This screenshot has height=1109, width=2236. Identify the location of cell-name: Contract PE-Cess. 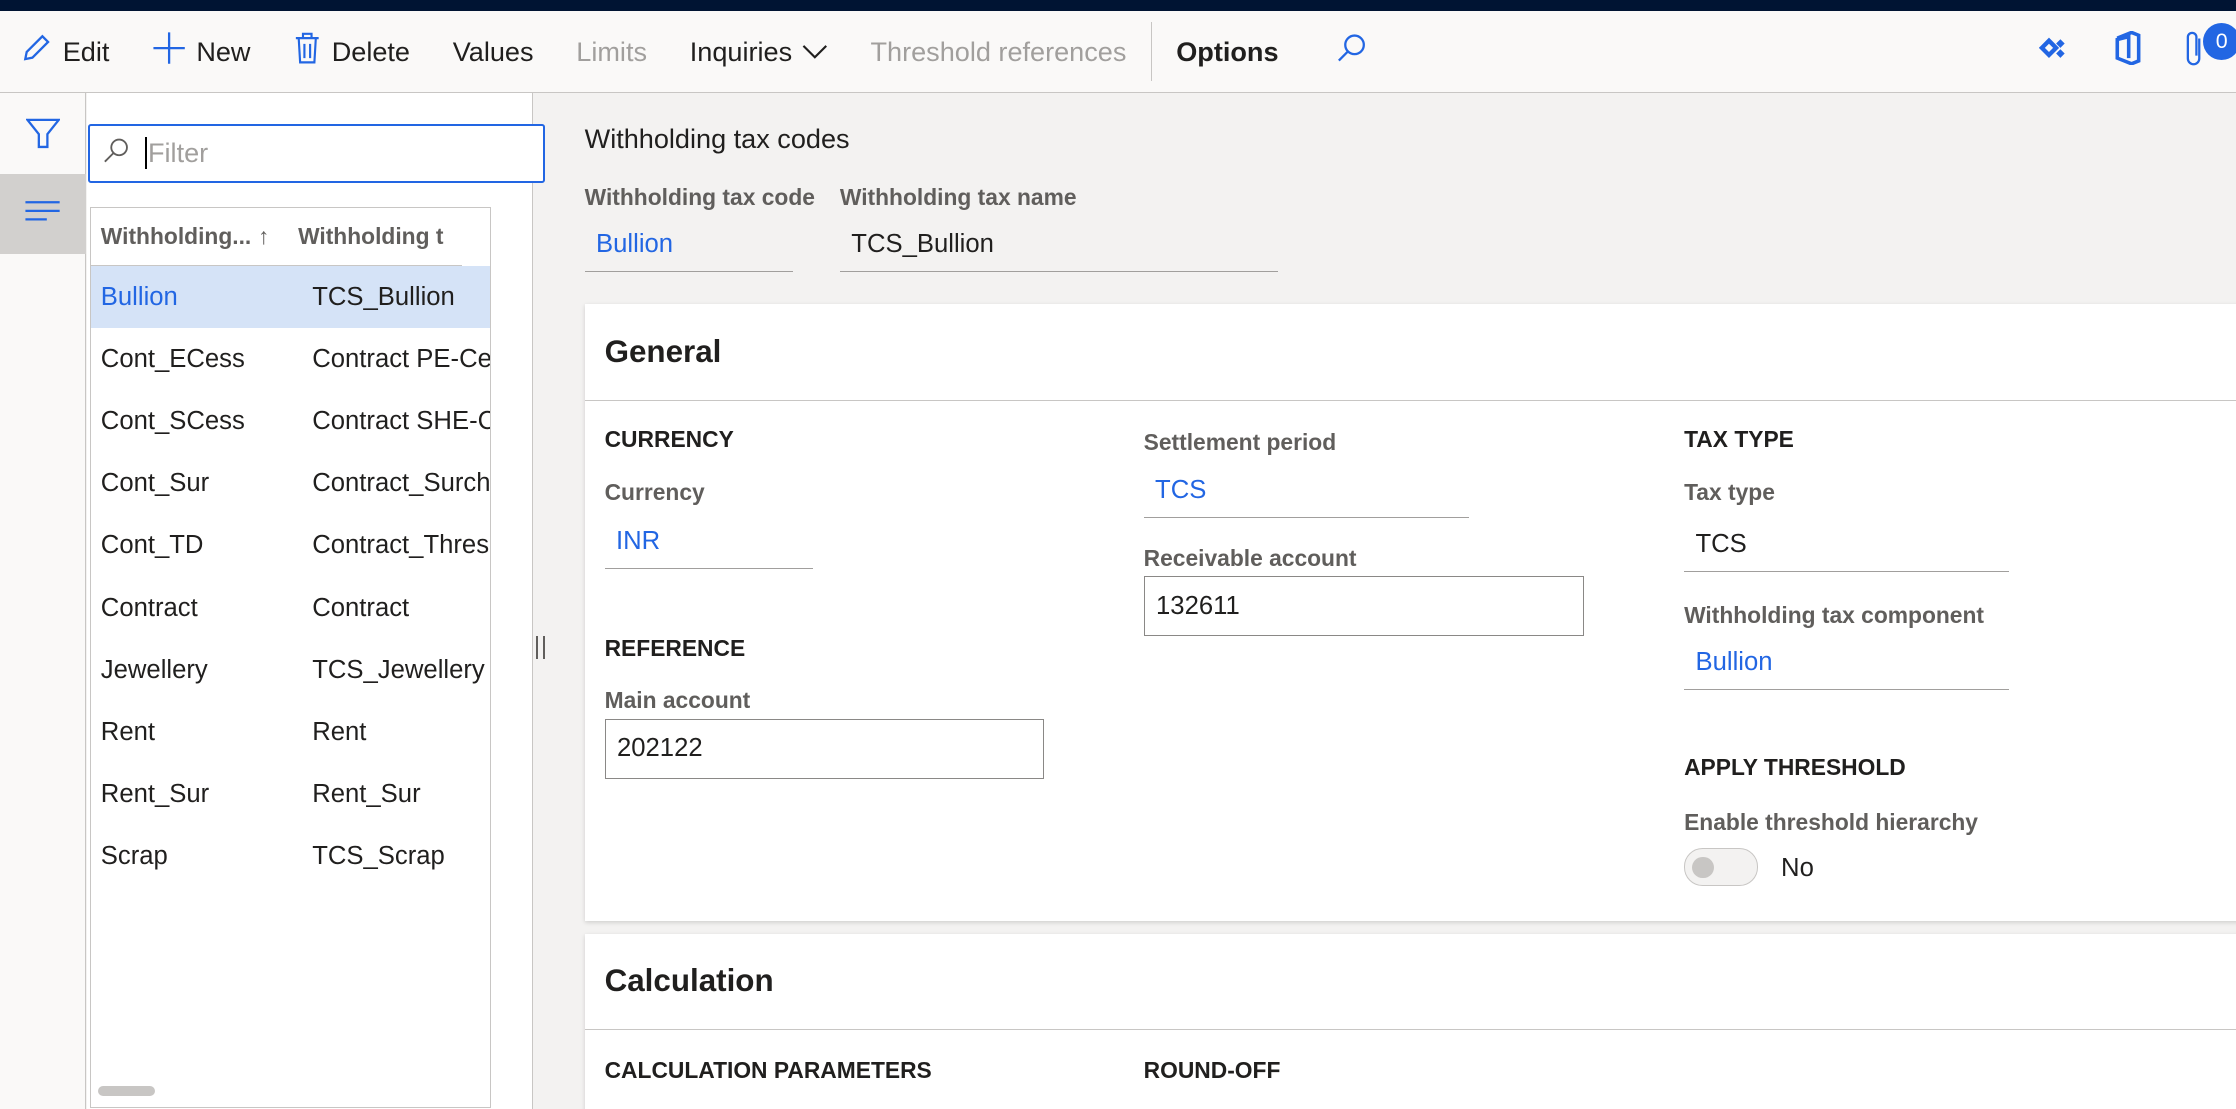
(401, 358).